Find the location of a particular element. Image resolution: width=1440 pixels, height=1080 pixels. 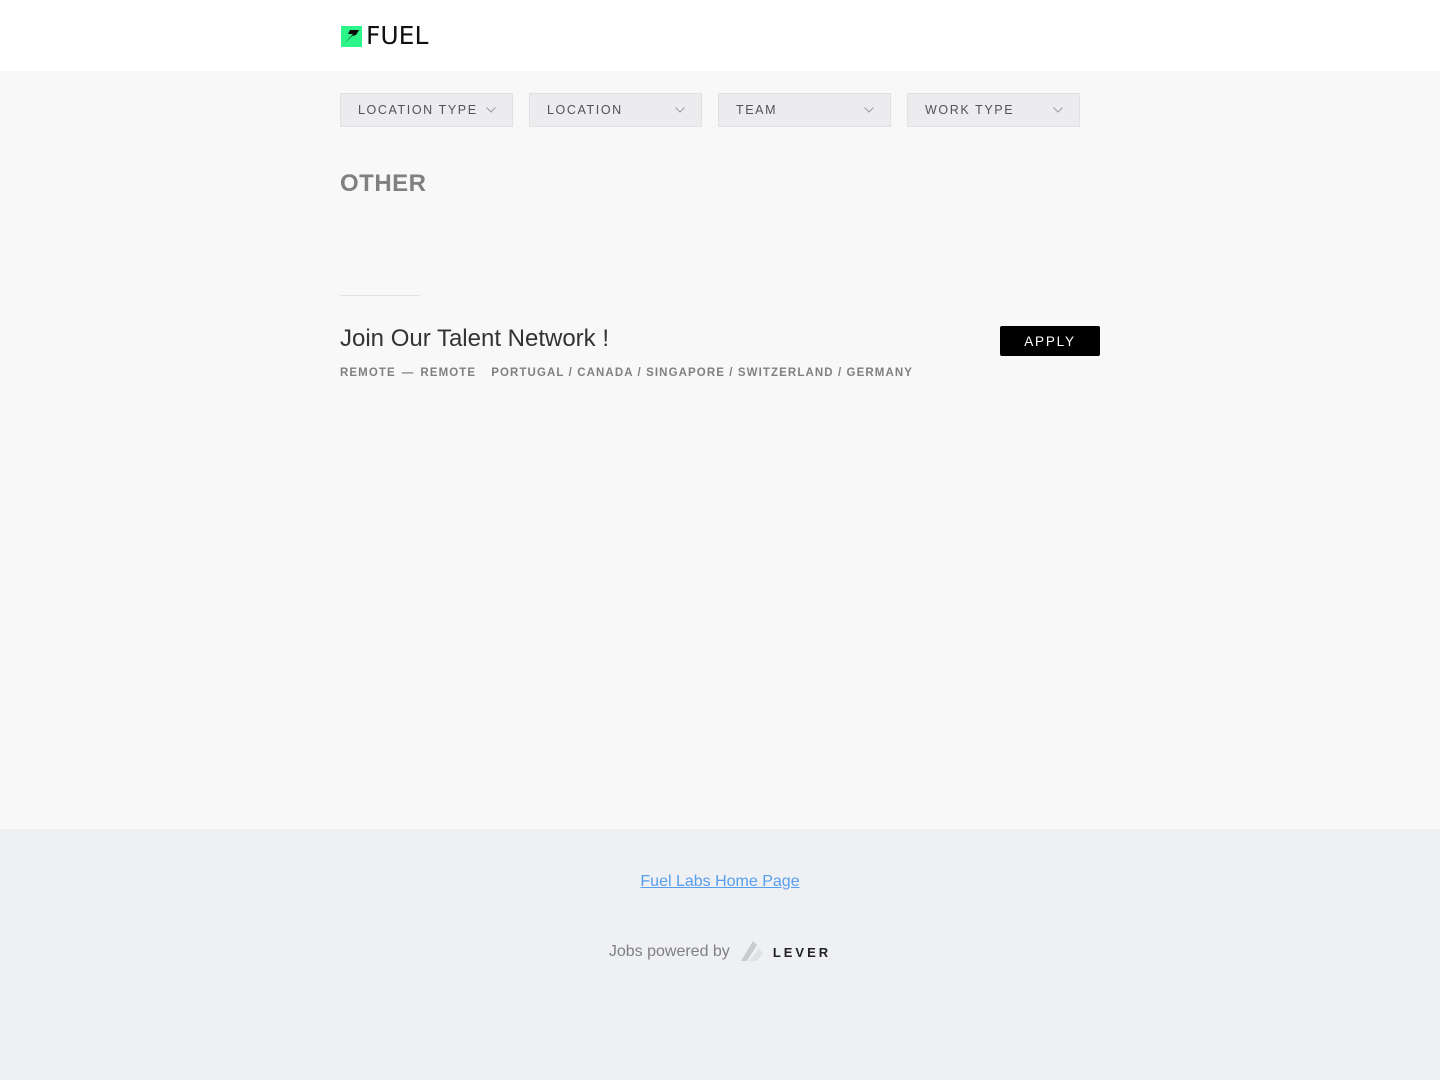

home-page-link: Fuel Labs Home Page is located at coordinates (719, 881).